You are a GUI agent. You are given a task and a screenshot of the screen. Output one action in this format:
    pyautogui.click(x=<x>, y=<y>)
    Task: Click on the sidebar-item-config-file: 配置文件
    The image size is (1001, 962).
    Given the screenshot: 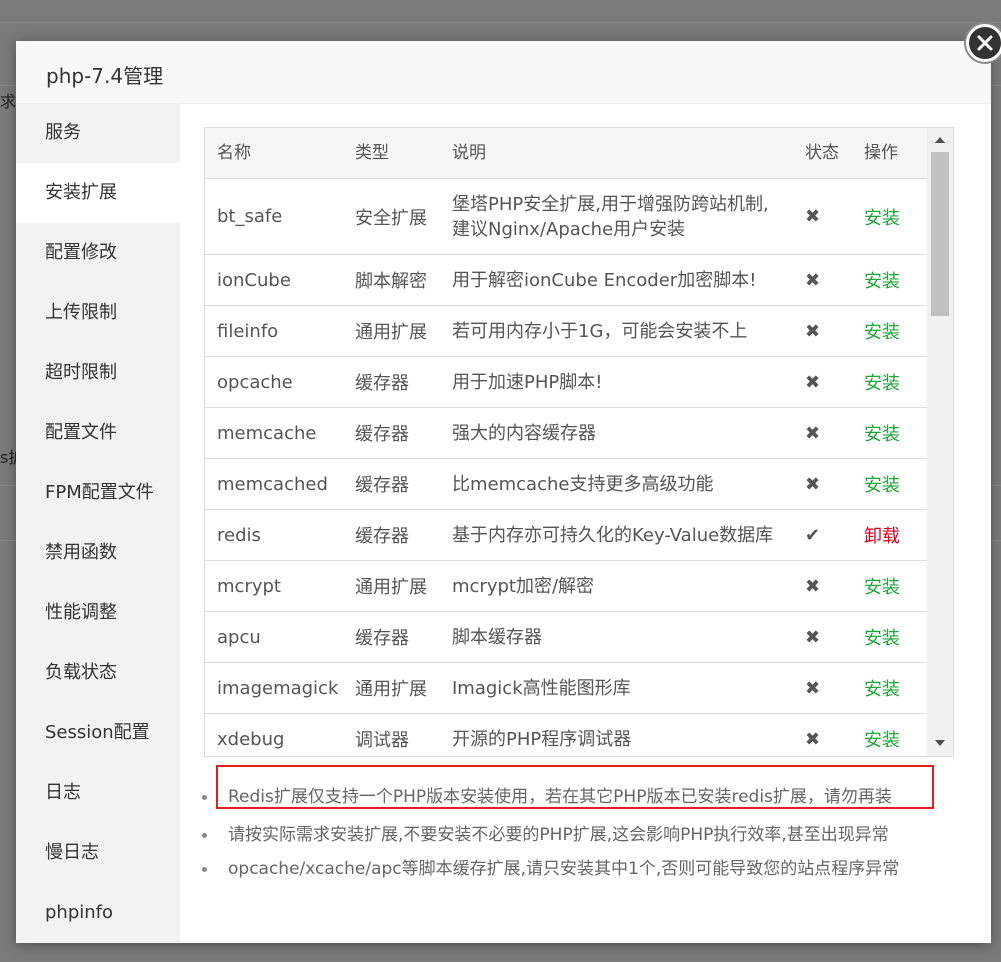 What is the action you would take?
    pyautogui.click(x=98, y=433)
    